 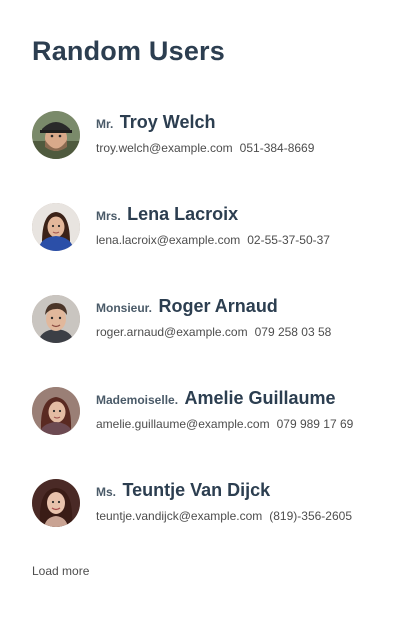 I want to click on user-name-line: Ms. Teuntje Van Dijck, so click(x=224, y=490).